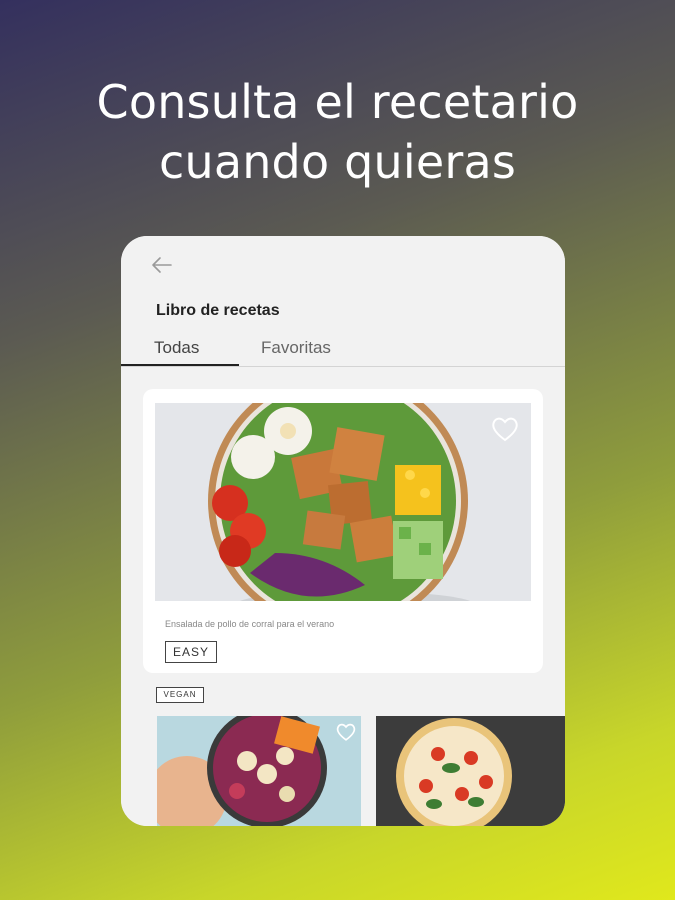 Image resolution: width=675 pixels, height=900 pixels. Describe the element at coordinates (162, 265) in the screenshot. I see `back-arrow-icon` at that location.